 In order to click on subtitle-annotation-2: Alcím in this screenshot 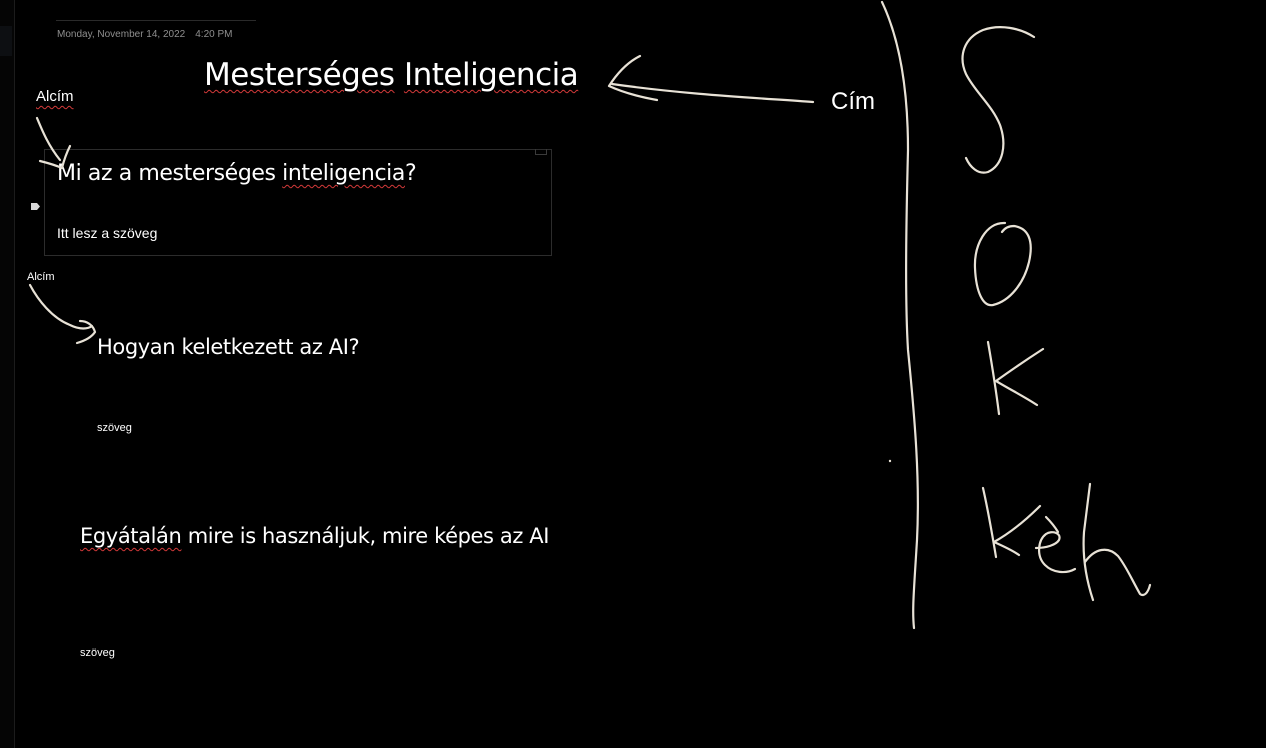, I will do `click(41, 277)`.